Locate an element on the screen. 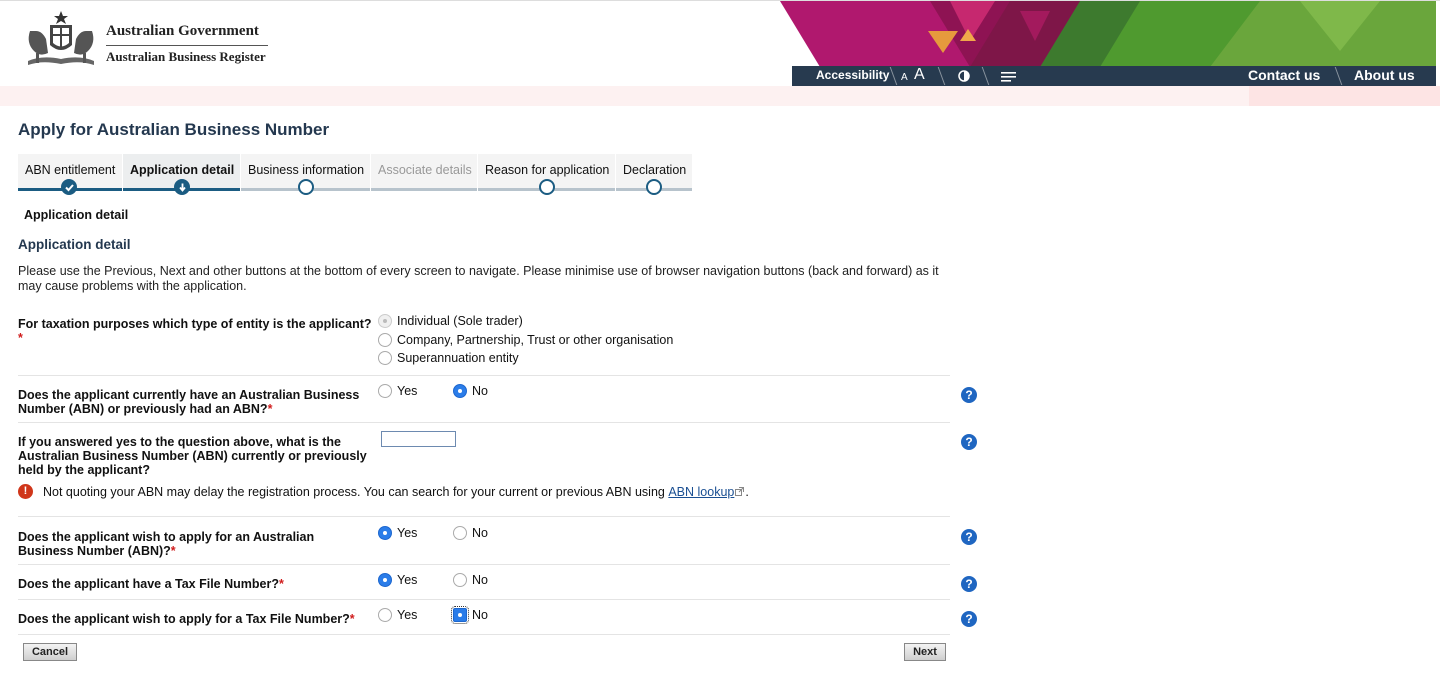 The image size is (1440, 698). logo-divider is located at coordinates (187, 45).